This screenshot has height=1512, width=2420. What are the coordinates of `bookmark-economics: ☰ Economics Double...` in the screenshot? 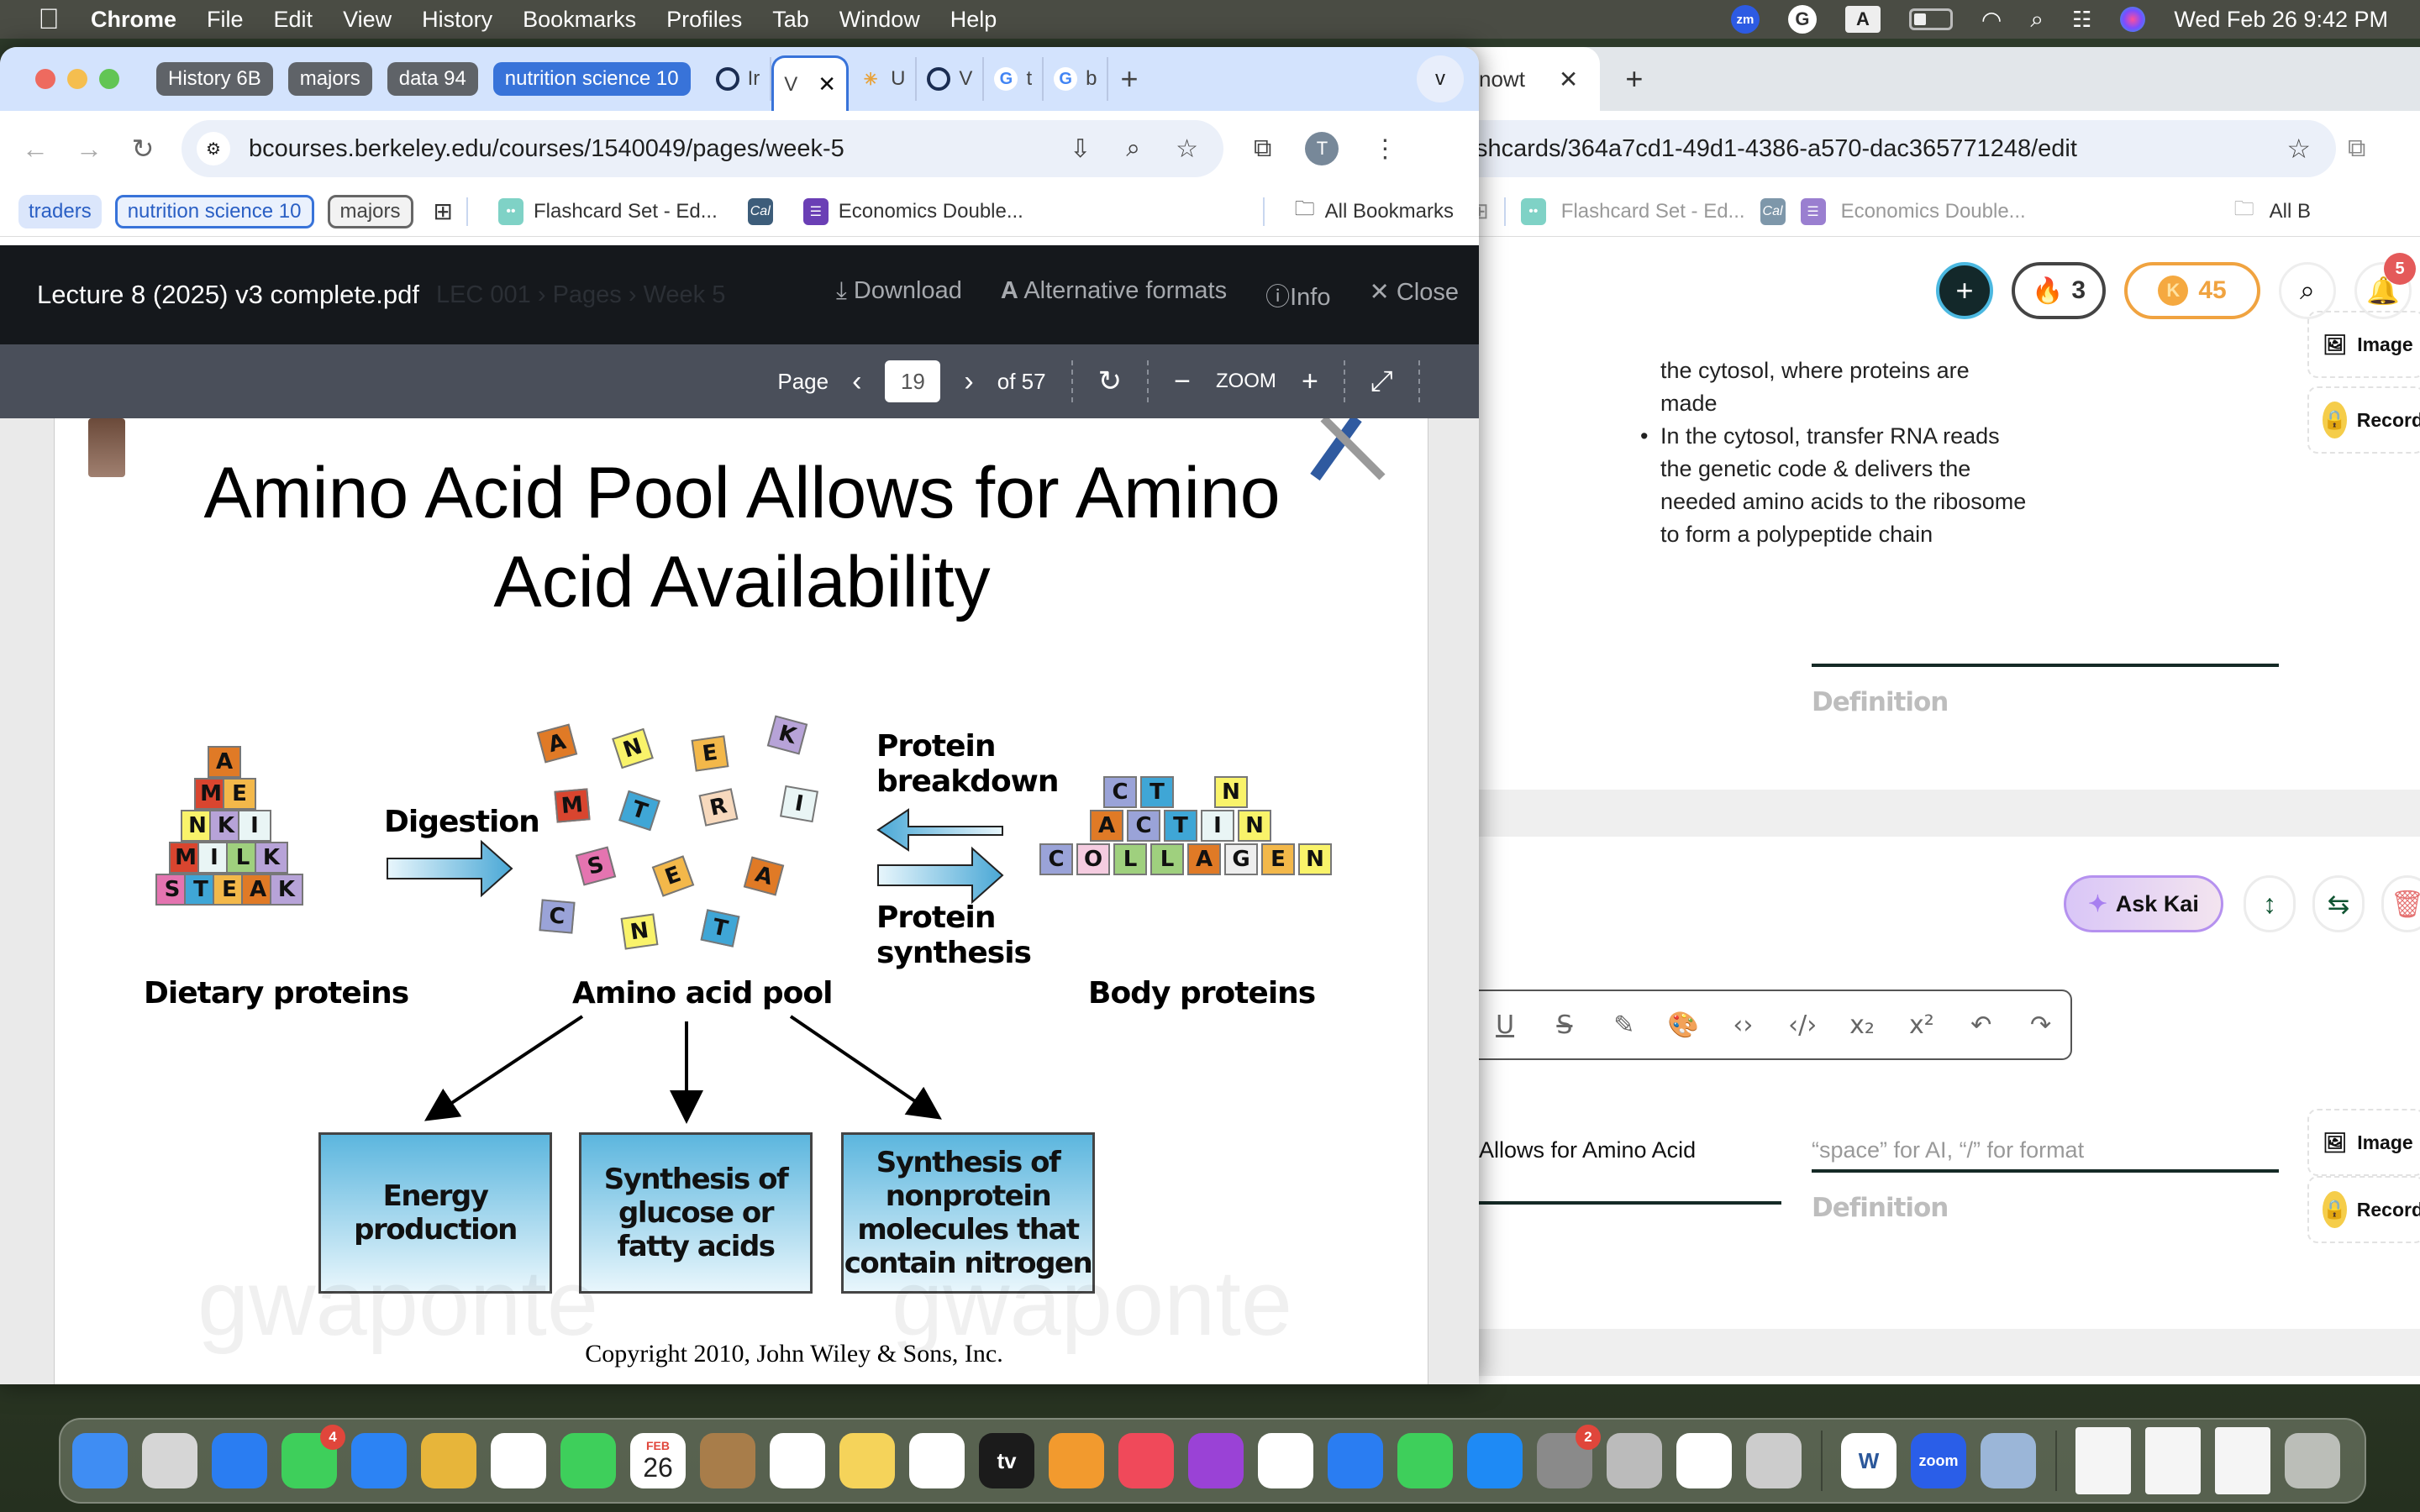 It's located at (912, 211).